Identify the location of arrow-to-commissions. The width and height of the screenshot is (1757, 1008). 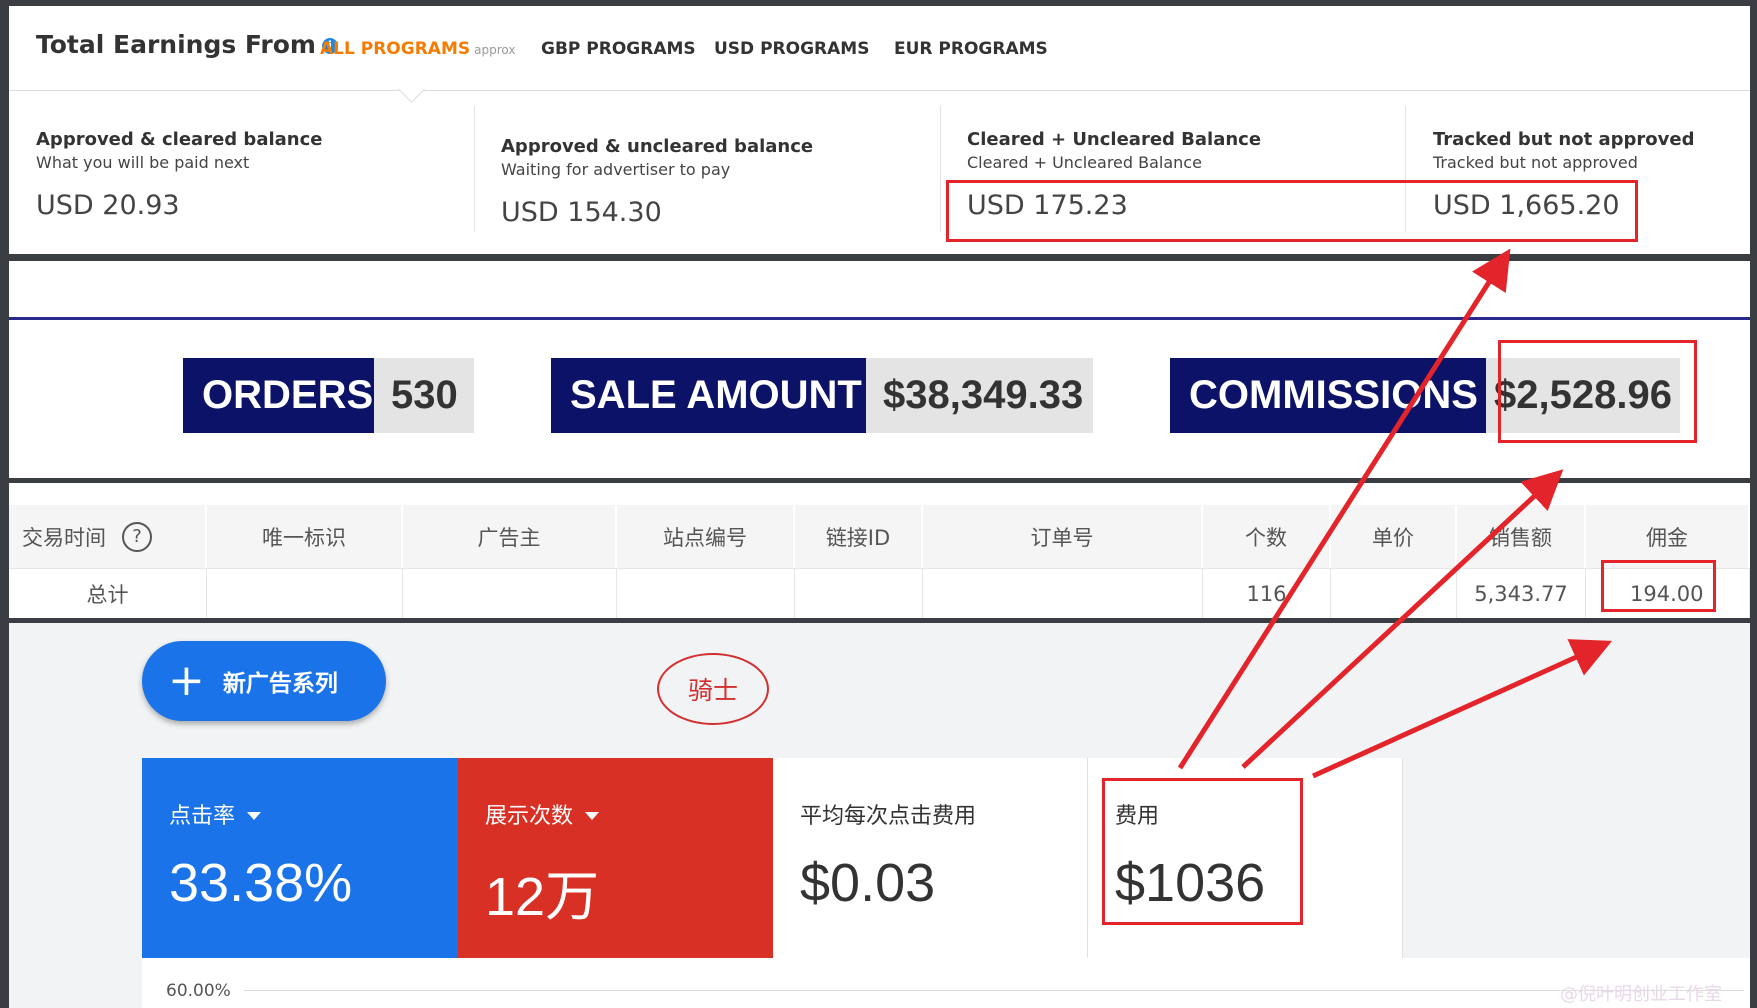
(1402, 619).